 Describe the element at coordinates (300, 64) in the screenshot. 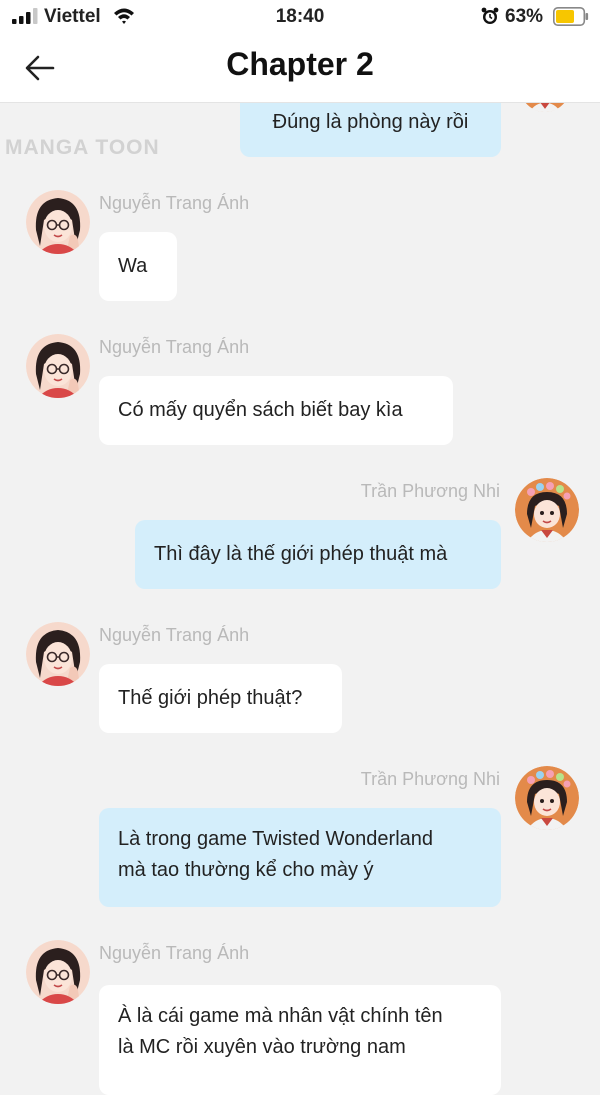

I see `page-title: Chapter 2` at that location.